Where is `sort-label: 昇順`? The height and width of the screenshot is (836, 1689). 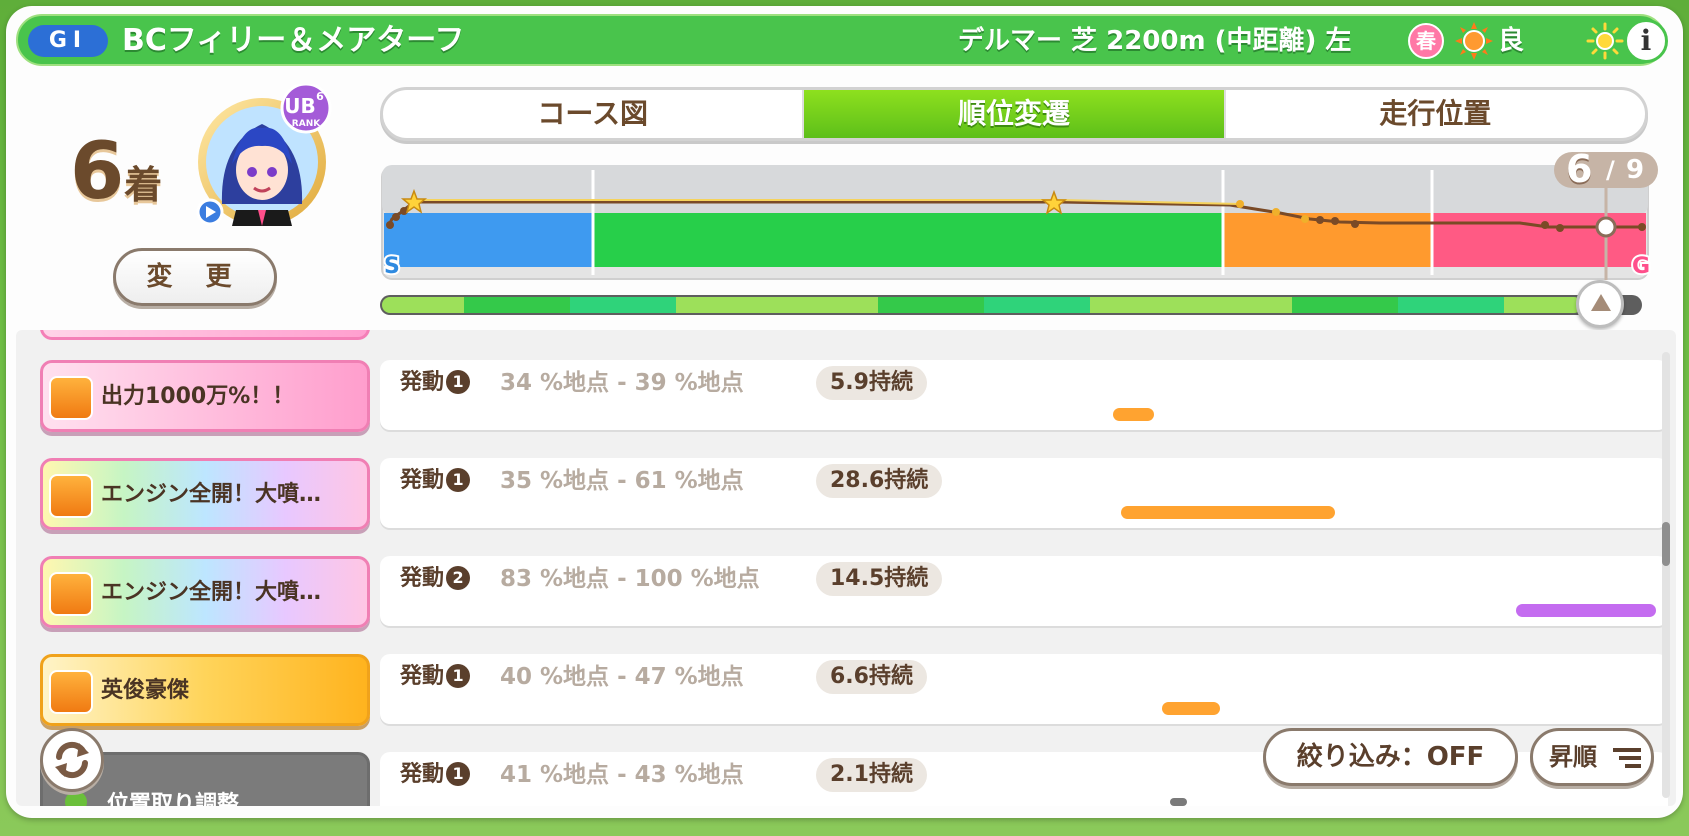
sort-label: 昇順 is located at coordinates (1573, 757).